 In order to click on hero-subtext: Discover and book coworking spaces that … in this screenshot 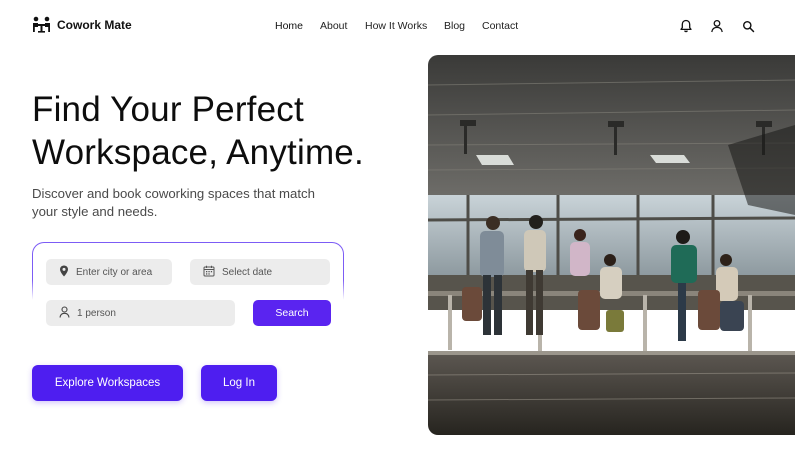, I will do `click(173, 202)`.